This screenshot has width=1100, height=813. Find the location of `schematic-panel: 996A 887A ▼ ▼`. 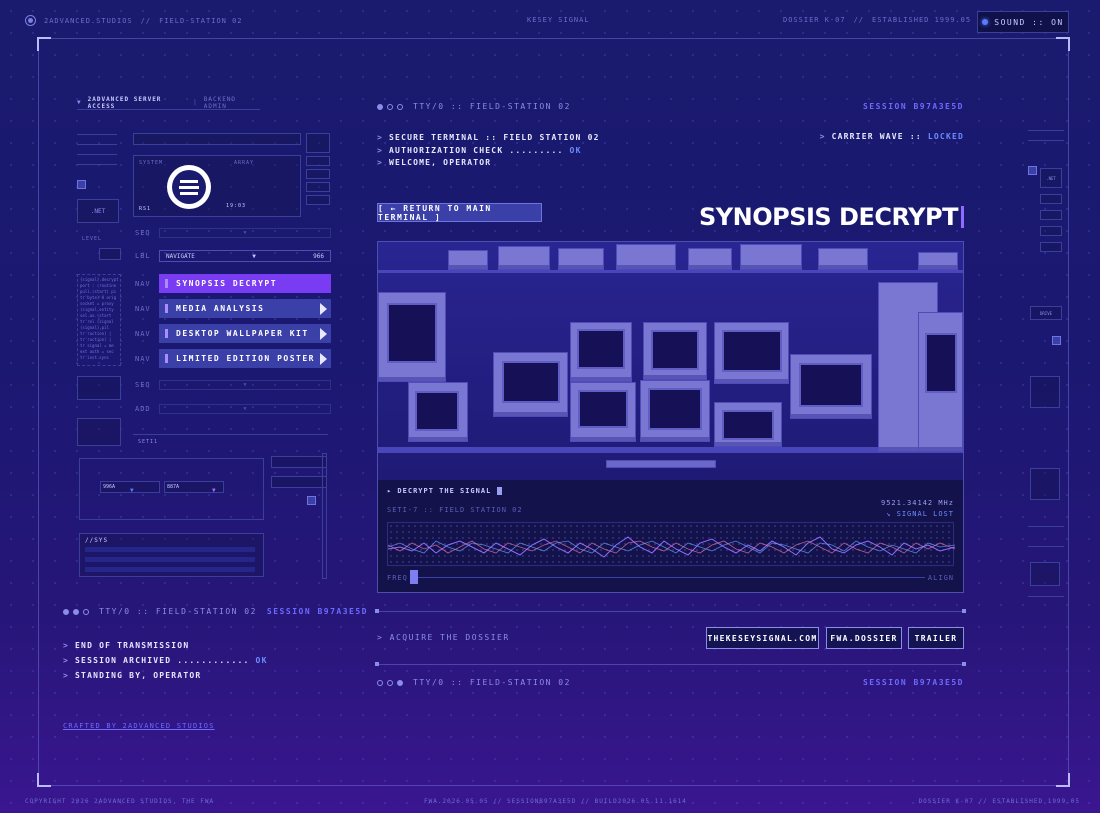

schematic-panel: 996A 887A ▼ ▼ is located at coordinates (171, 489).